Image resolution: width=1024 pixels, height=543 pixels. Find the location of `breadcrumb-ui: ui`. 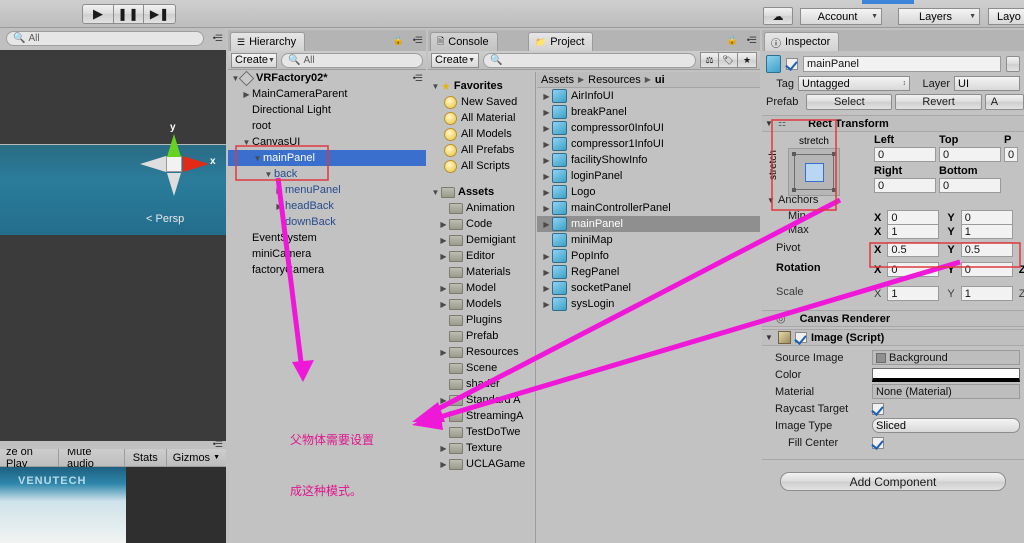

breadcrumb-ui: ui is located at coordinates (660, 80).